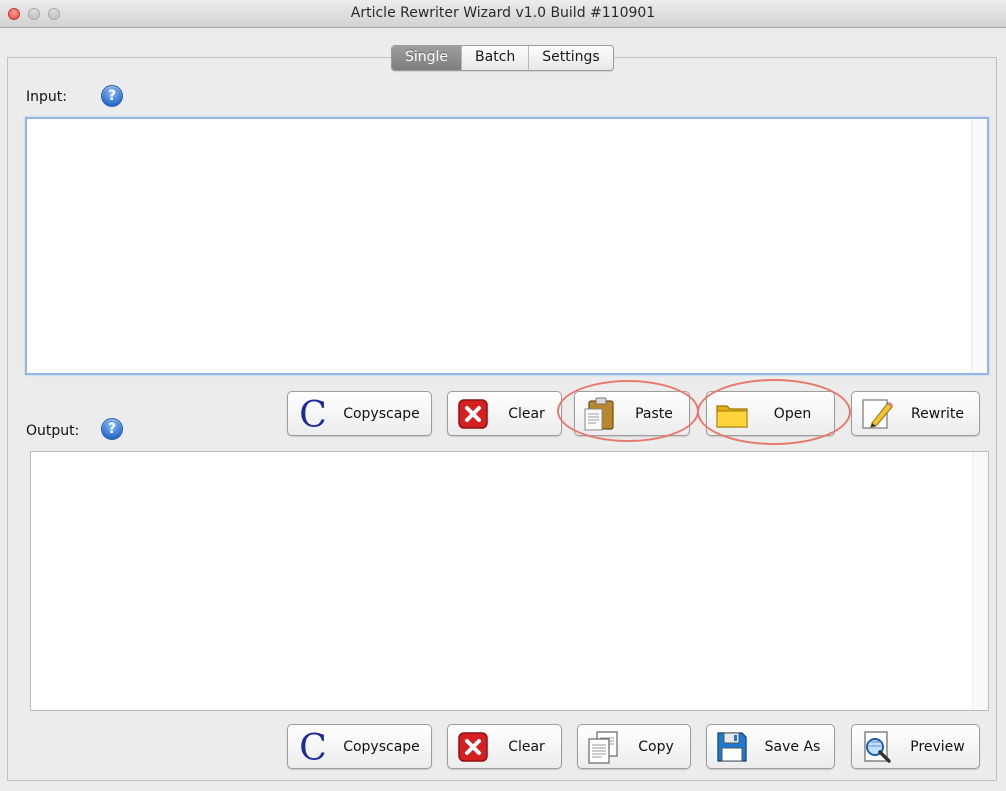 This screenshot has width=1006, height=791. I want to click on tab-single: Single, so click(427, 58).